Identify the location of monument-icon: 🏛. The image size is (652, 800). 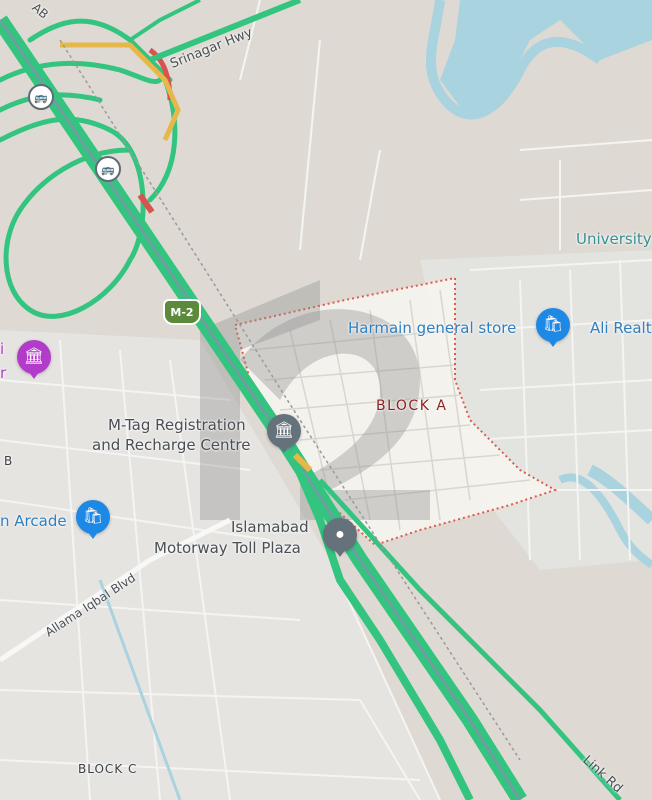
(34, 359).